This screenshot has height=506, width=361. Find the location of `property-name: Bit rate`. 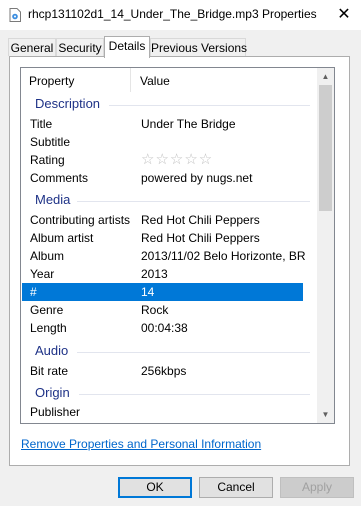

property-name: Bit rate is located at coordinates (49, 371).